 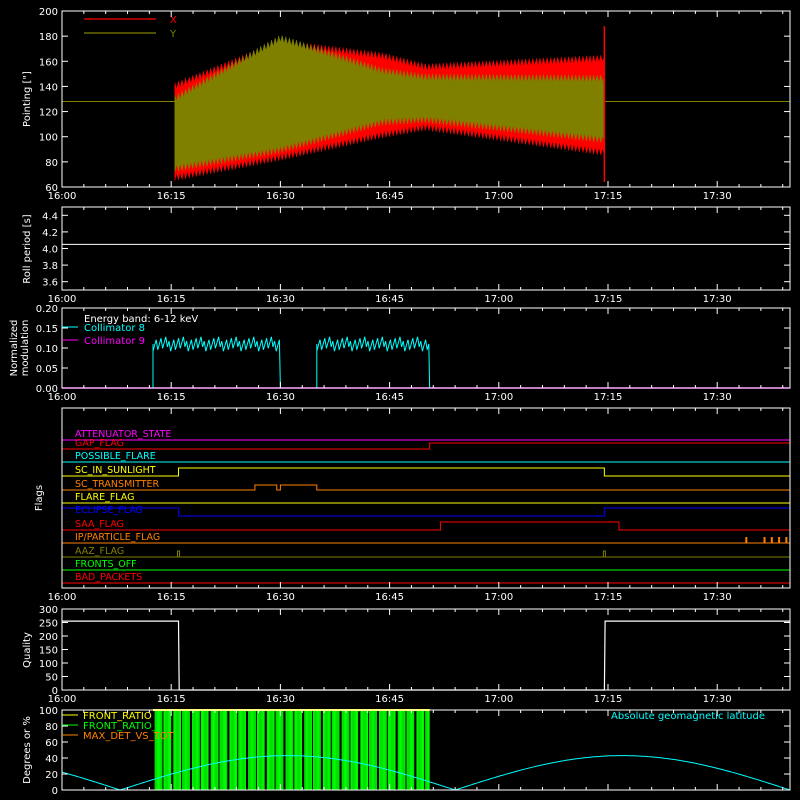 I want to click on y-tick-label: 3.6, so click(x=50, y=283).